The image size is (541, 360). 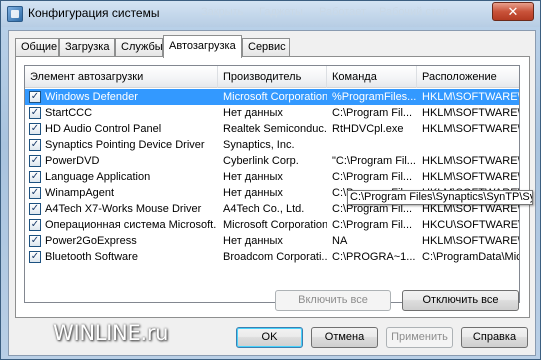 I want to click on apply-button: Применить, so click(x=419, y=337).